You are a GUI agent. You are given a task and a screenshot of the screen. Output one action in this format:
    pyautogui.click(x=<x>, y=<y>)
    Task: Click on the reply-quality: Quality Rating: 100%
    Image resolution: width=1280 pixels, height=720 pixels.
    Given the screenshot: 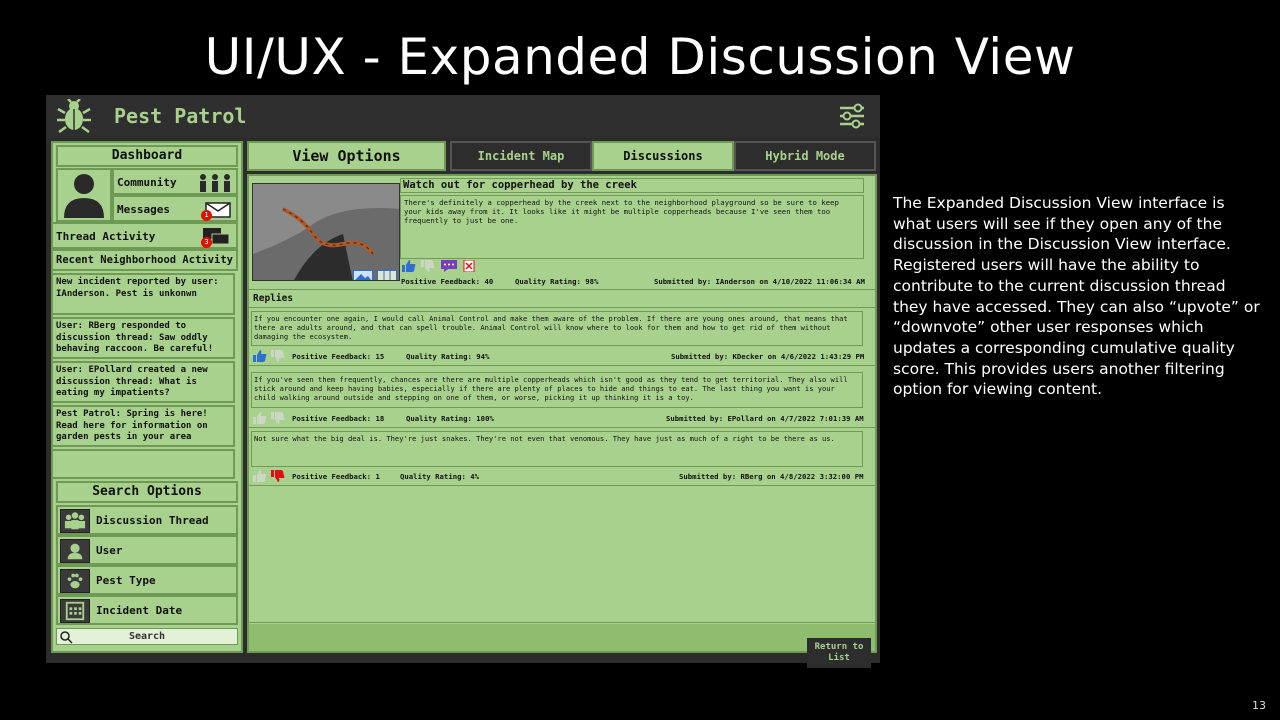 What is the action you would take?
    pyautogui.click(x=450, y=418)
    